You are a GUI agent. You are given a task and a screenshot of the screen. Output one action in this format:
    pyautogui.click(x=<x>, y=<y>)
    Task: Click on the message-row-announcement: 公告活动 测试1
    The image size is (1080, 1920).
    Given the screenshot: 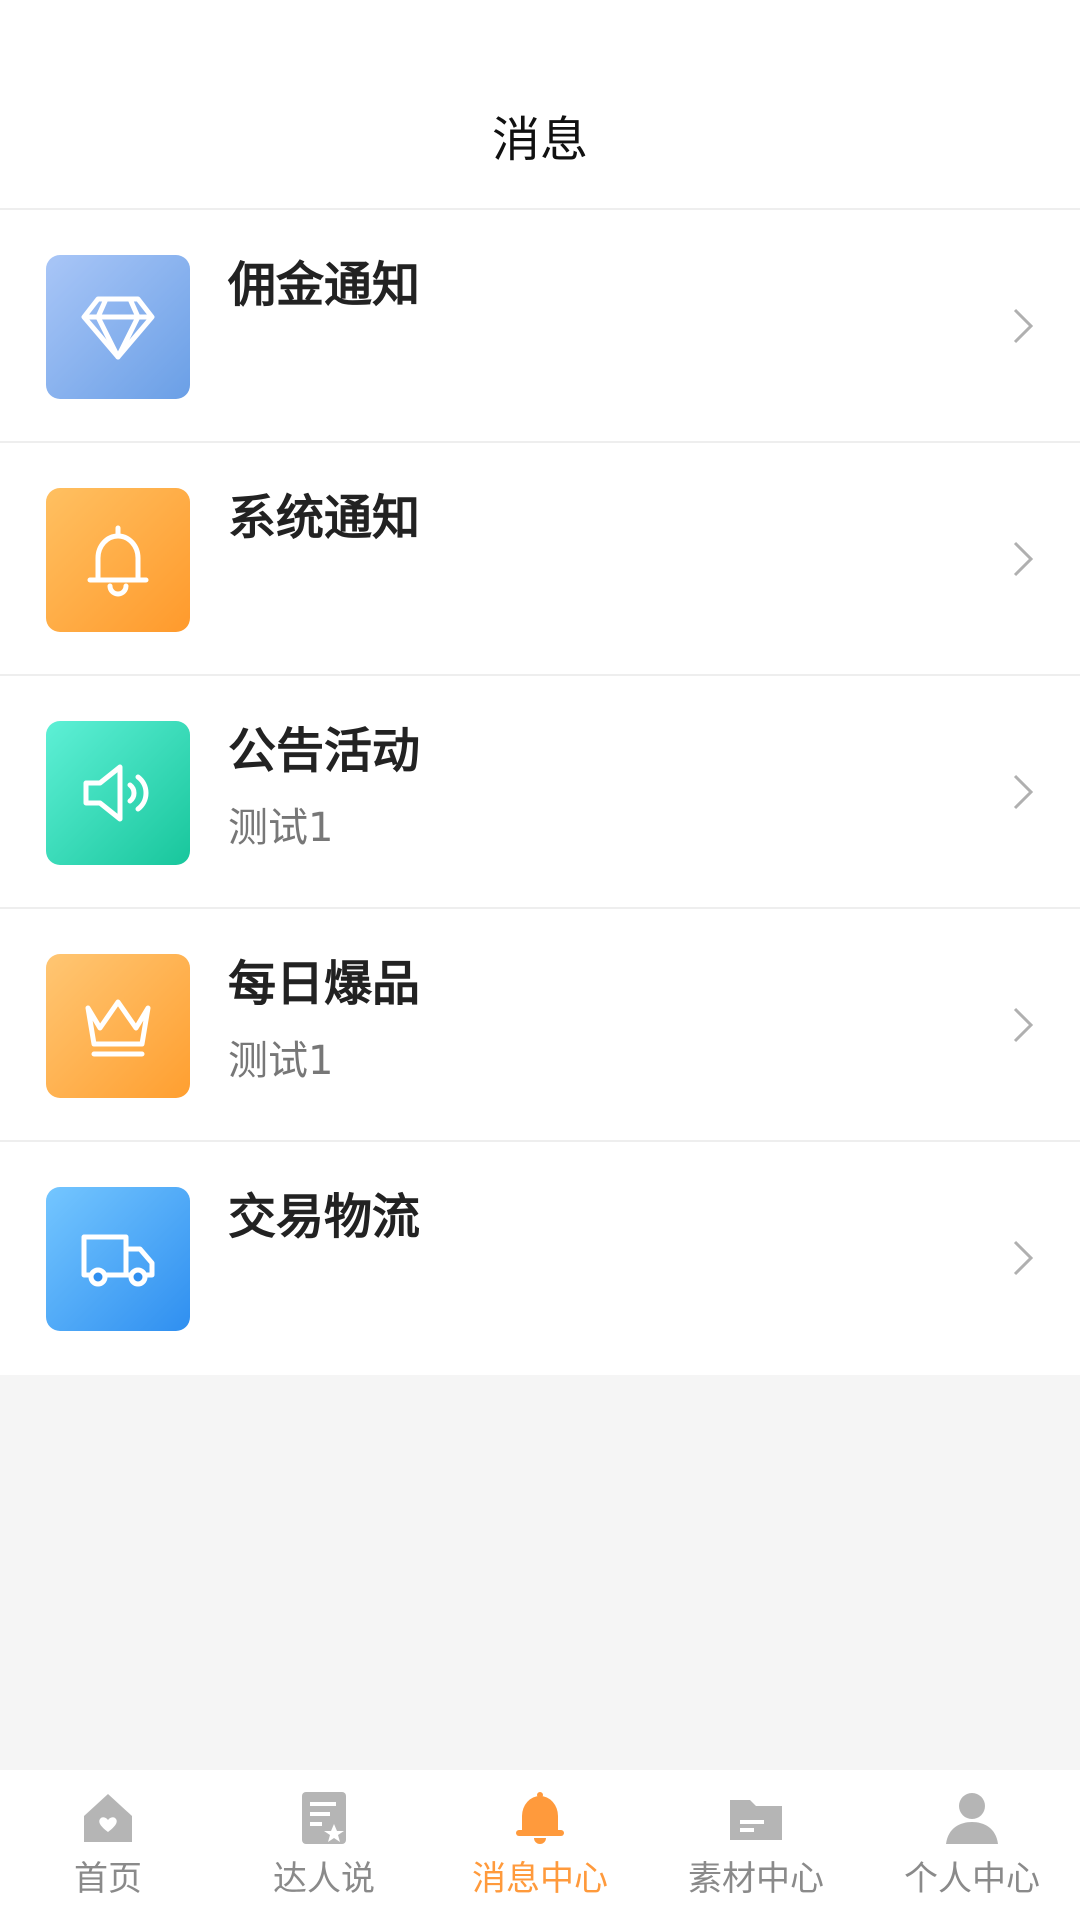 What is the action you would take?
    pyautogui.click(x=540, y=792)
    